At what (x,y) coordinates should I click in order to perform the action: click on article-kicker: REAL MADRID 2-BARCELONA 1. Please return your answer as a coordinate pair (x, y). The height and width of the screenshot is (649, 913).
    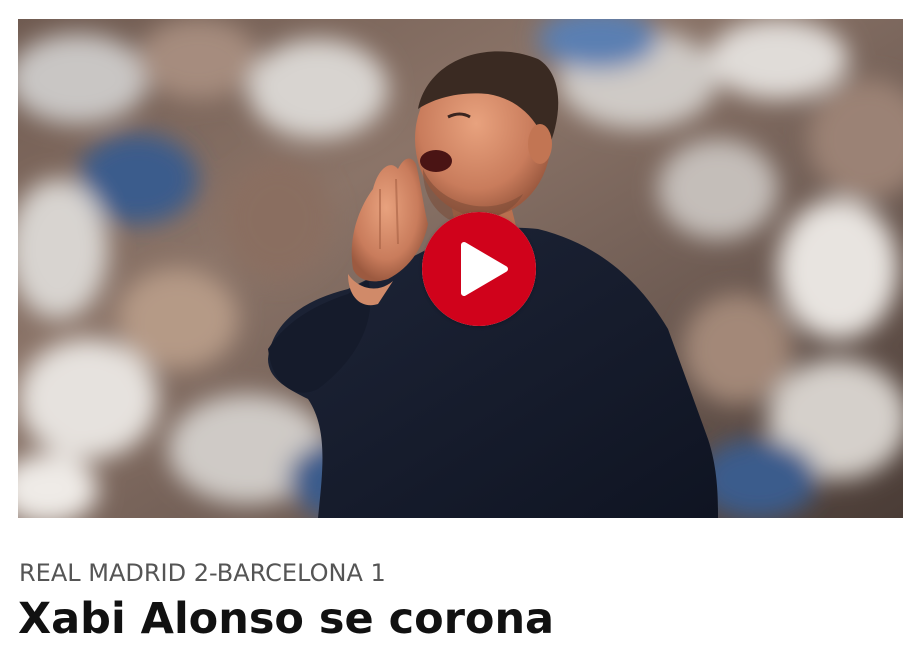
    Looking at the image, I should click on (202, 573).